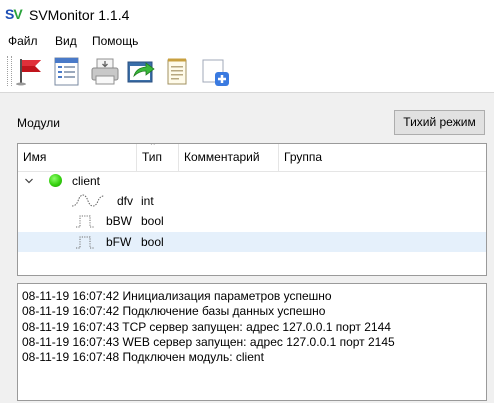 The width and height of the screenshot is (494, 403). What do you see at coordinates (77, 157) in the screenshot?
I see `column-header-name: Имя` at bounding box center [77, 157].